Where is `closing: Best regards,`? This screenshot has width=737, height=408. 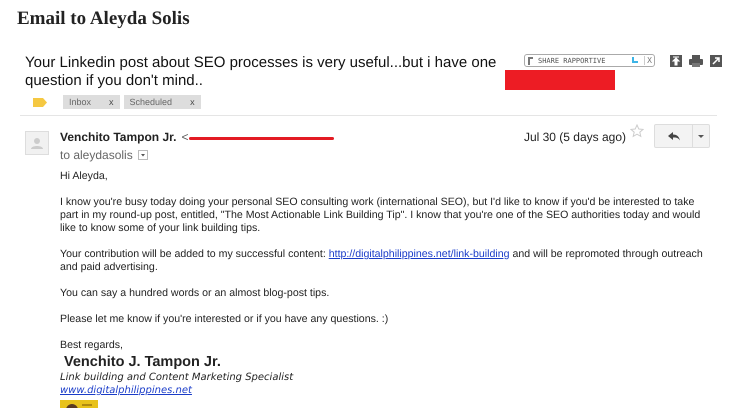
closing: Best regards, is located at coordinates (92, 345).